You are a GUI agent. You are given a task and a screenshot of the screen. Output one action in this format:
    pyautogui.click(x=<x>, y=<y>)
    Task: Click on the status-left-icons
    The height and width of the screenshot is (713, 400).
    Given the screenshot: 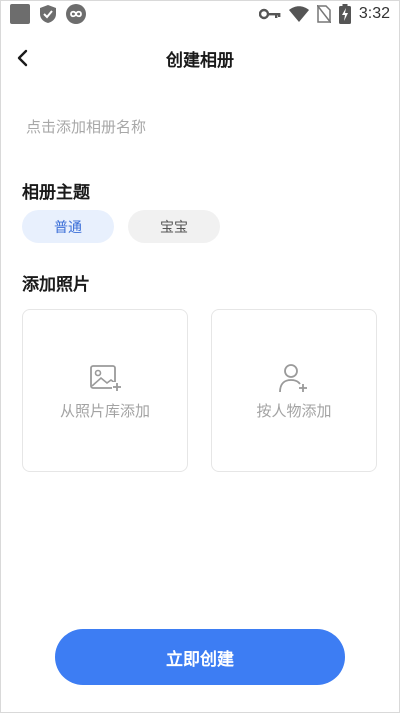 What is the action you would take?
    pyautogui.click(x=48, y=14)
    